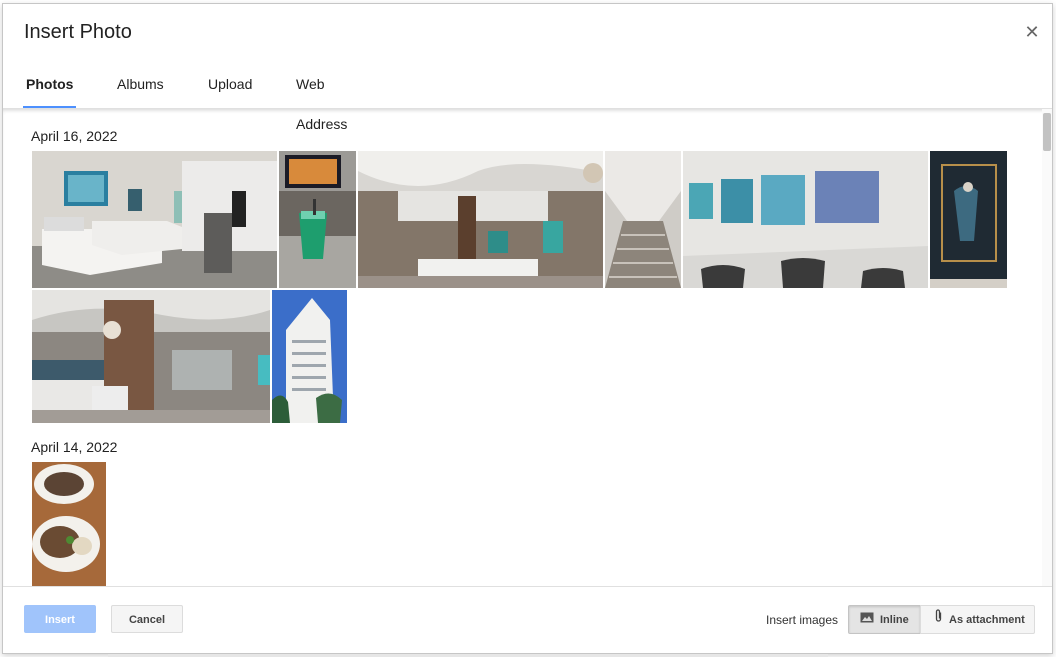  What do you see at coordinates (1032, 32) in the screenshot?
I see `close-icon: ✕` at bounding box center [1032, 32].